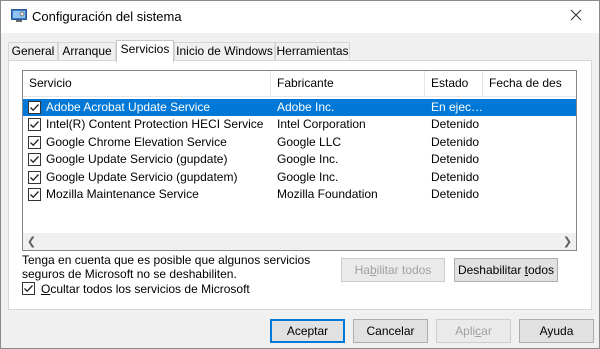  I want to click on tab-arranque: Arranque, so click(87, 51).